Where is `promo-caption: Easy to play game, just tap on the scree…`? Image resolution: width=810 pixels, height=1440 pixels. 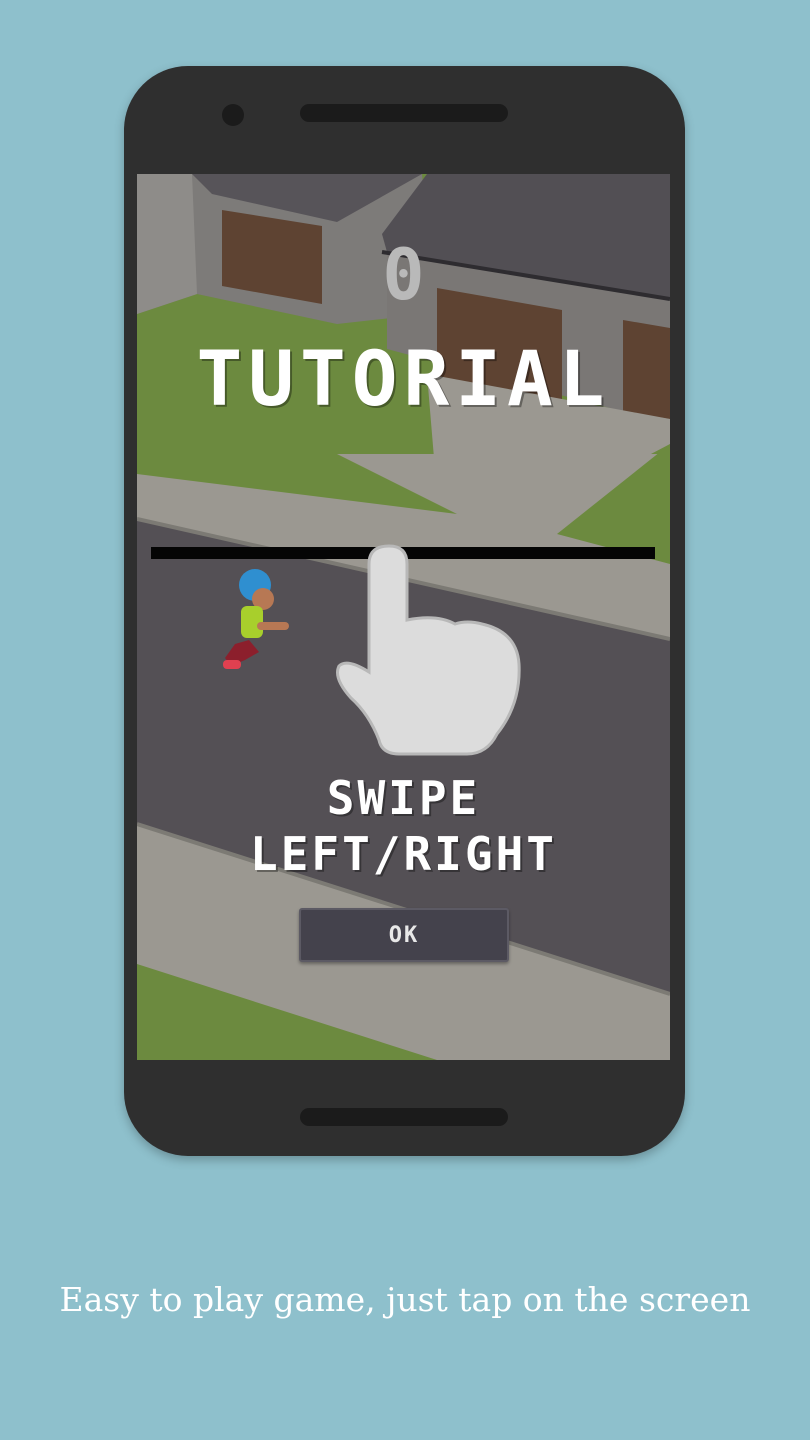
promo-caption: Easy to play game, just tap on the scree… is located at coordinates (405, 1299).